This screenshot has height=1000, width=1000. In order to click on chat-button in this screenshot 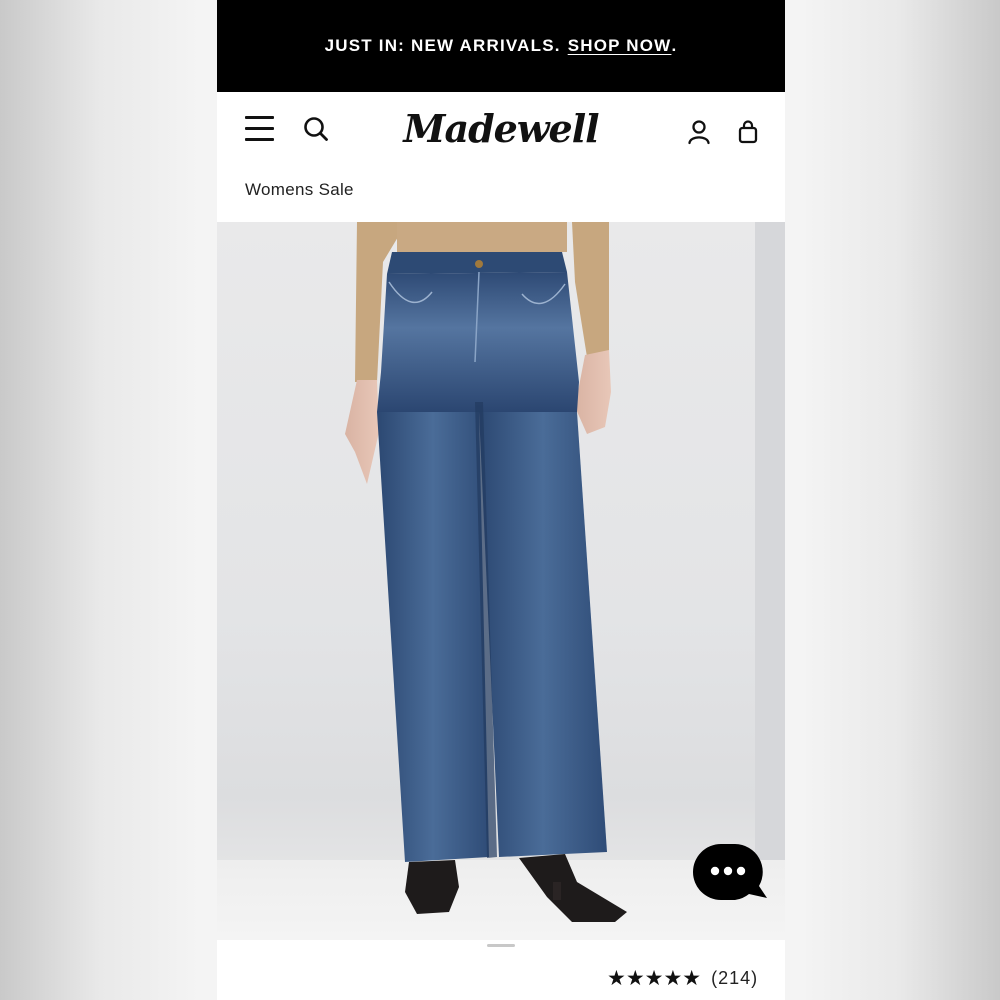, I will do `click(729, 871)`.